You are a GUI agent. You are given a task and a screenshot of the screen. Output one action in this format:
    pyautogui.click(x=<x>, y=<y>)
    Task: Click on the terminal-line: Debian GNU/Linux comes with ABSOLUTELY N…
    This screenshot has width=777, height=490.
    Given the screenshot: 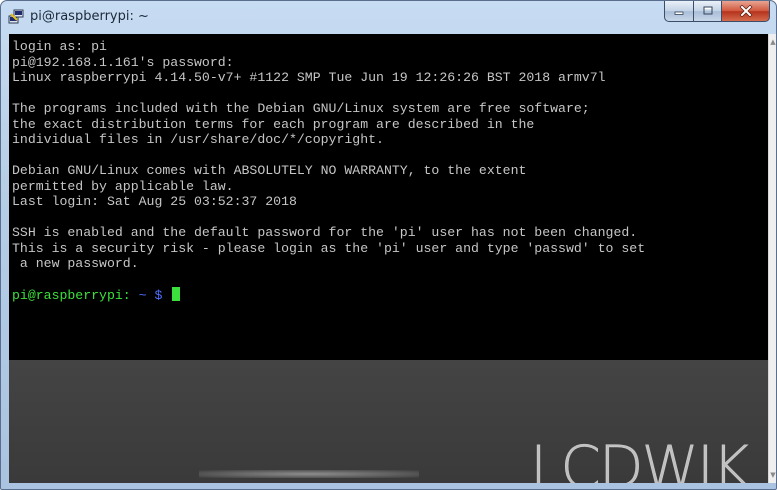 What is the action you would take?
    pyautogui.click(x=269, y=170)
    